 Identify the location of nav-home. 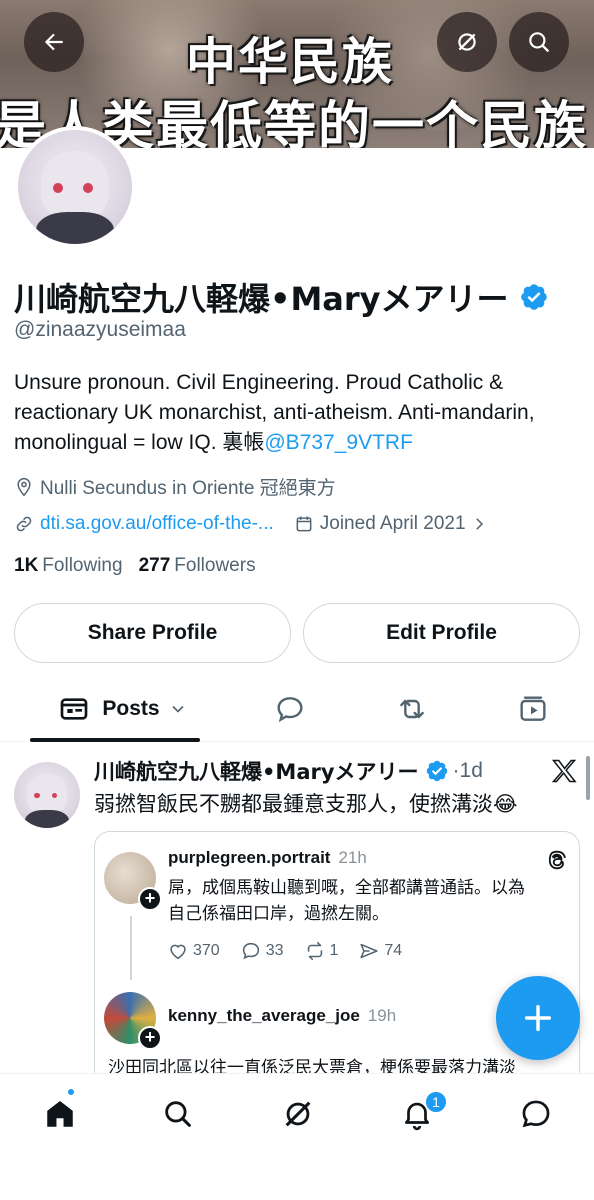
(60, 1114).